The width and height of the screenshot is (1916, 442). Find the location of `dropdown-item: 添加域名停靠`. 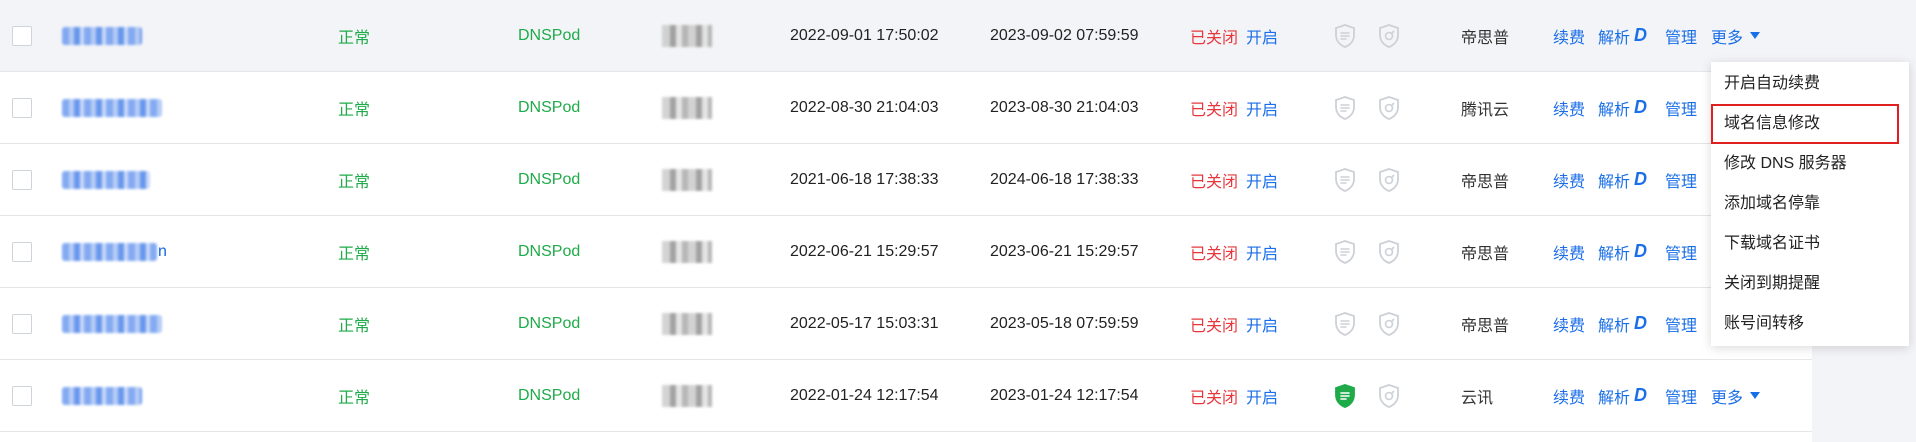

dropdown-item: 添加域名停靠 is located at coordinates (1810, 204).